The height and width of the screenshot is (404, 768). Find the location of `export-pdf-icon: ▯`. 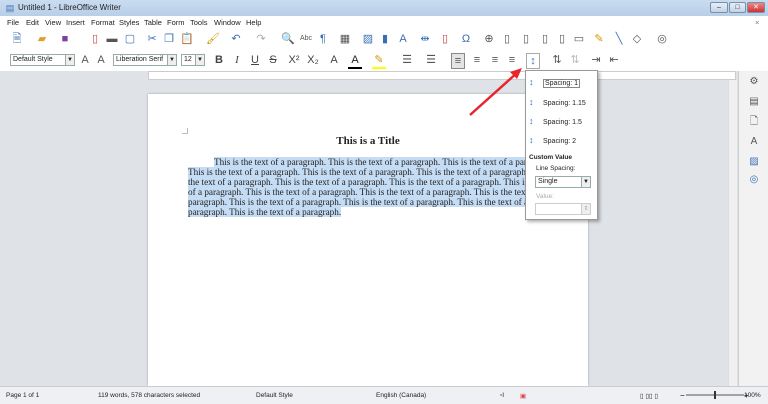

export-pdf-icon: ▯ is located at coordinates (95, 39).